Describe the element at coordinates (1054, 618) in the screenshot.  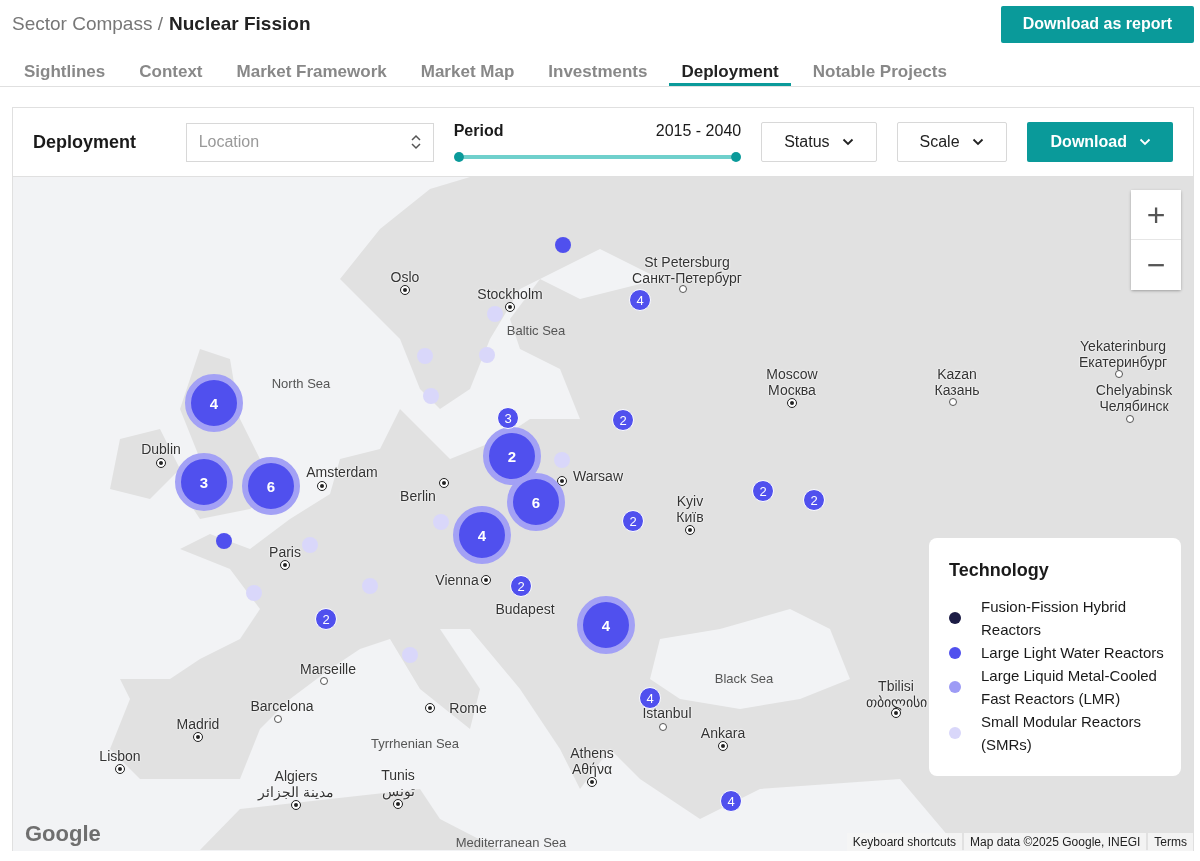
I see `legend-label: Fusion-Fission Hybrid Reactors` at that location.